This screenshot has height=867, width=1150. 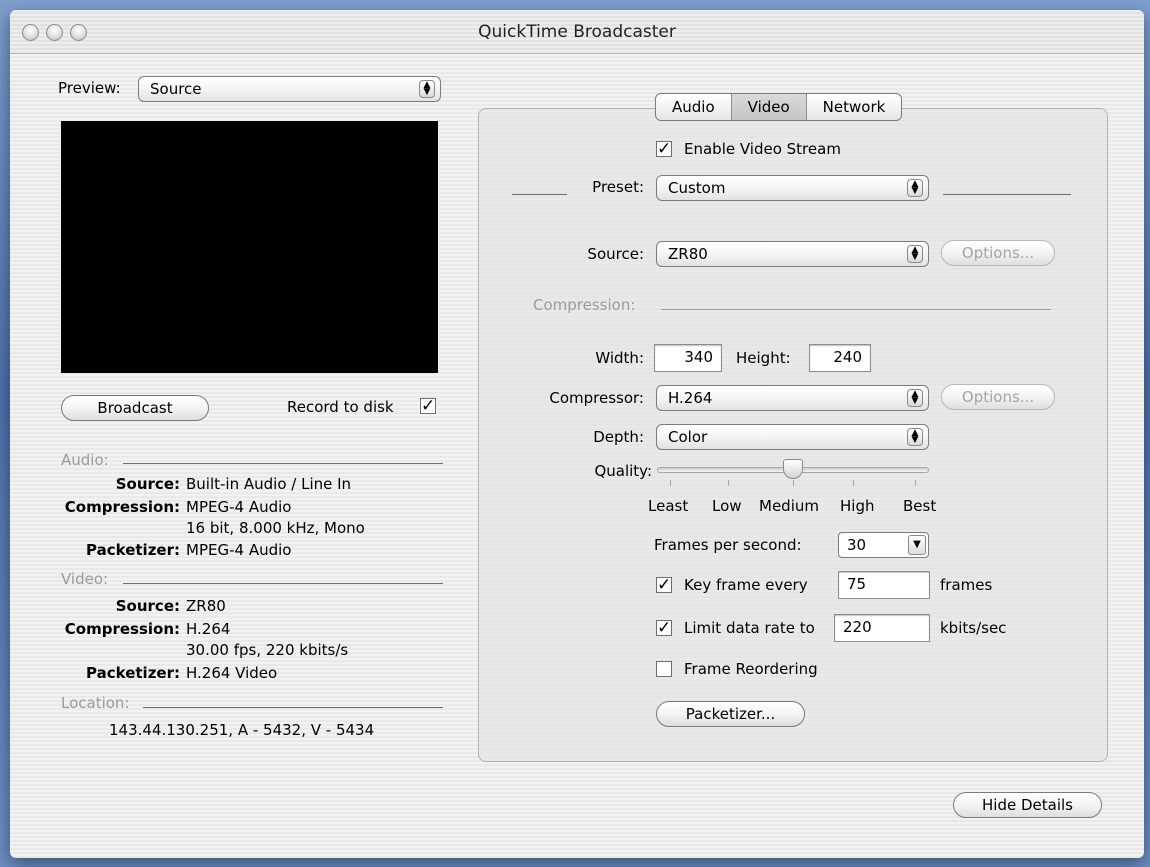 I want to click on enable-video-stream-checkbox: ✓, so click(x=664, y=149).